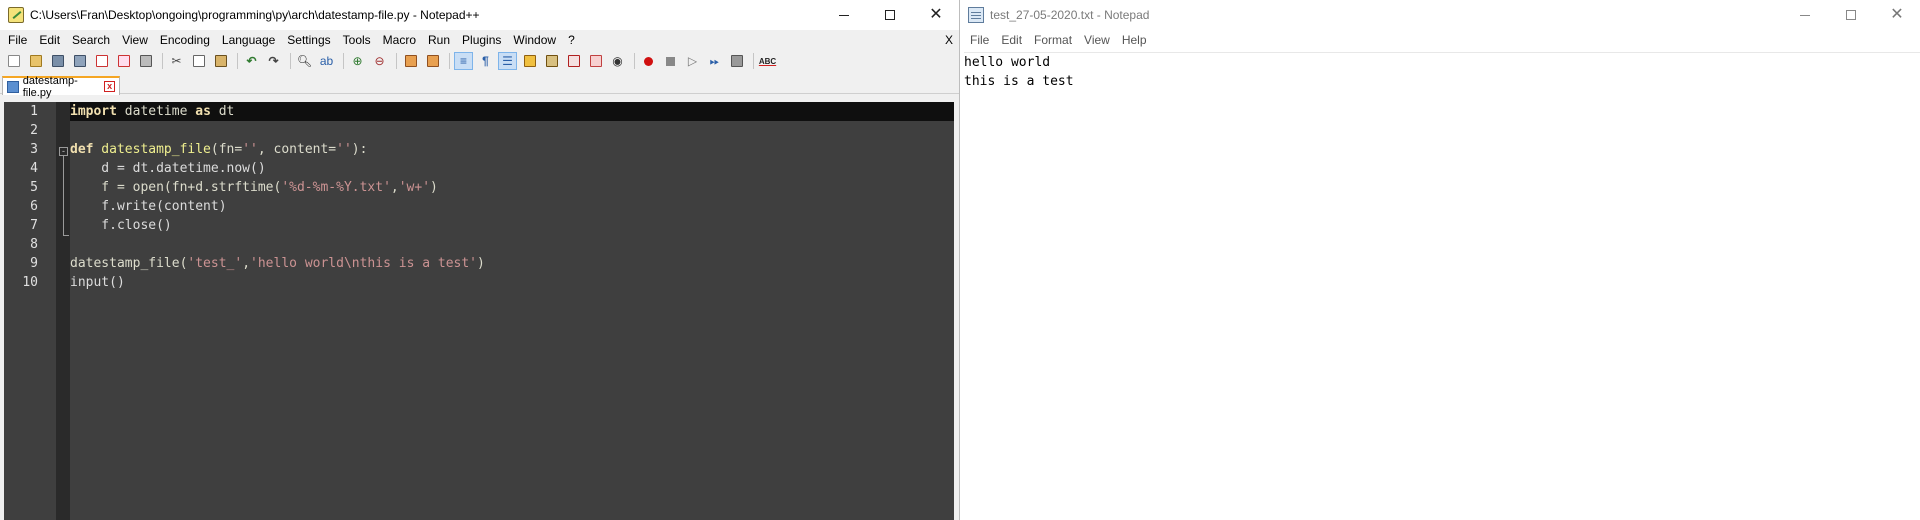 Image resolution: width=1920 pixels, height=520 pixels. What do you see at coordinates (176, 187) in the screenshot?
I see `code-text: f = open(fn+d.strftime(` at bounding box center [176, 187].